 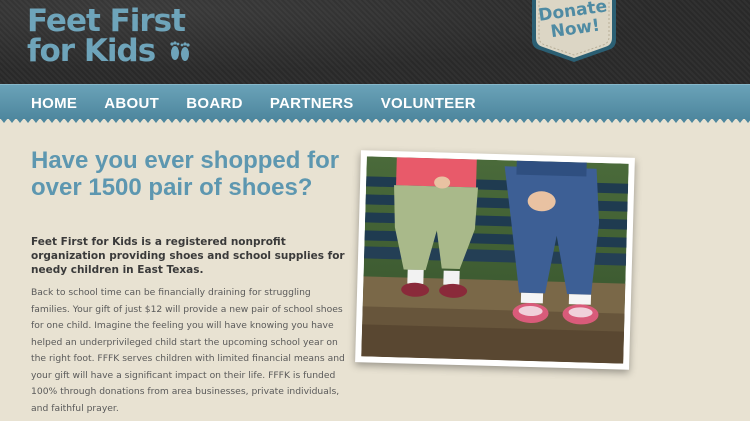 What do you see at coordinates (106, 21) in the screenshot?
I see `logo-line1: Feet First` at bounding box center [106, 21].